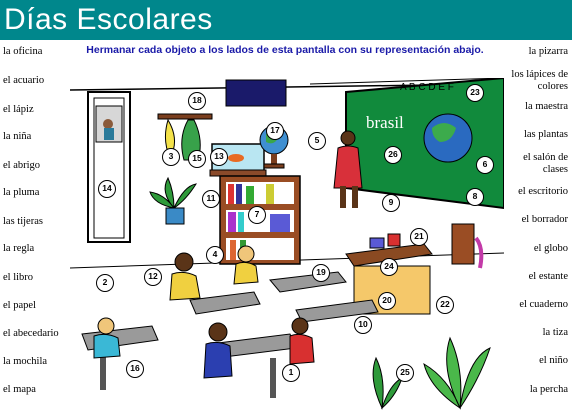 This screenshot has height=412, width=572. I want to click on word-la-pluma: la pluma, so click(21, 193).